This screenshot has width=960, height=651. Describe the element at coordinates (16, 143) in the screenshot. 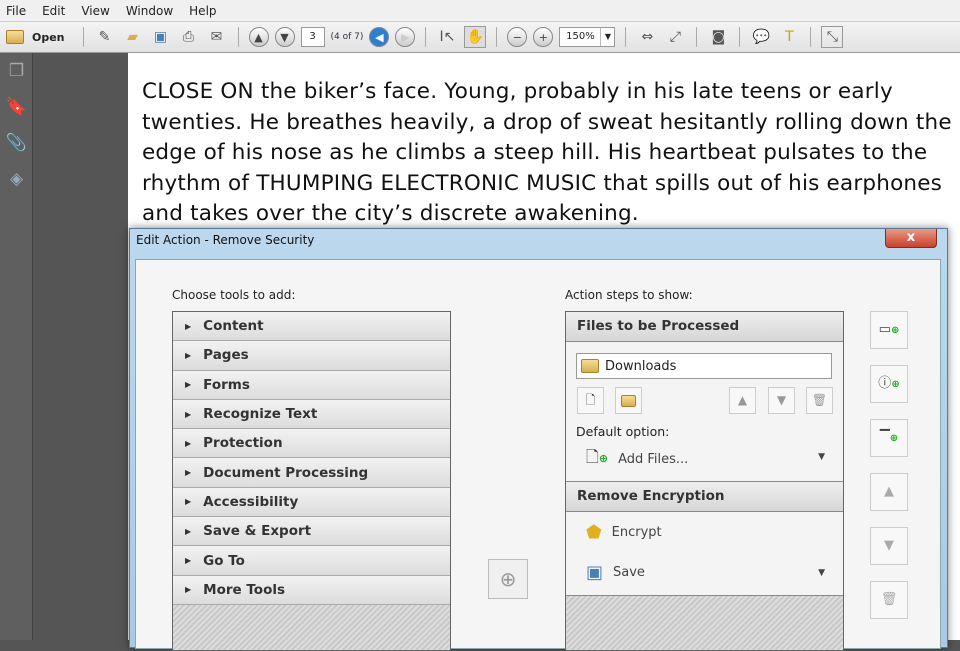

I see `attachments-icon: 📎` at that location.